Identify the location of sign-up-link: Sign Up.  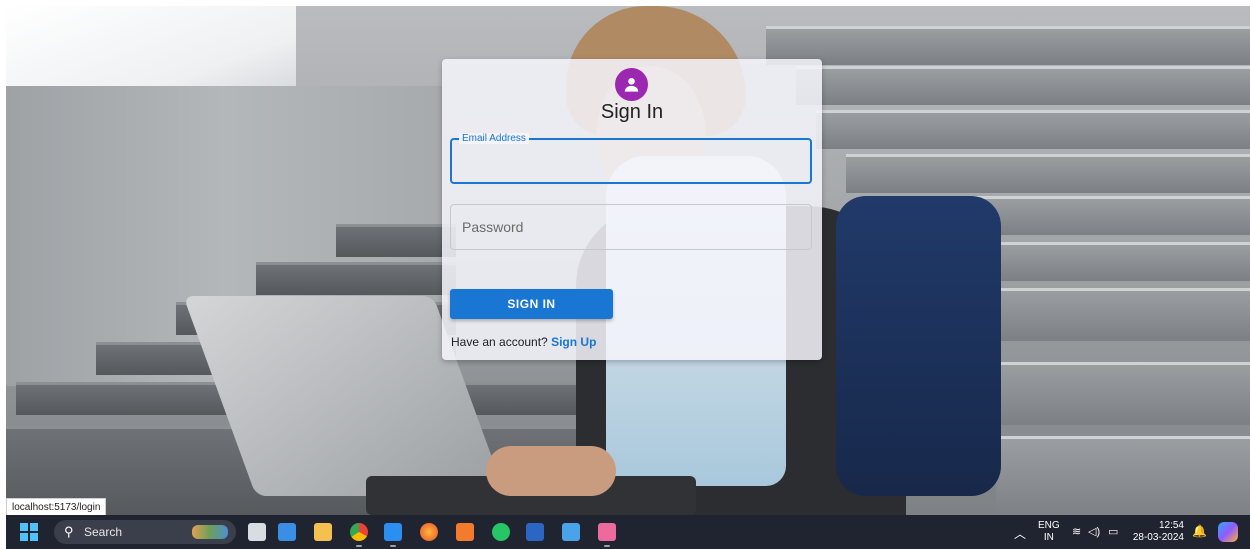
(573, 342).